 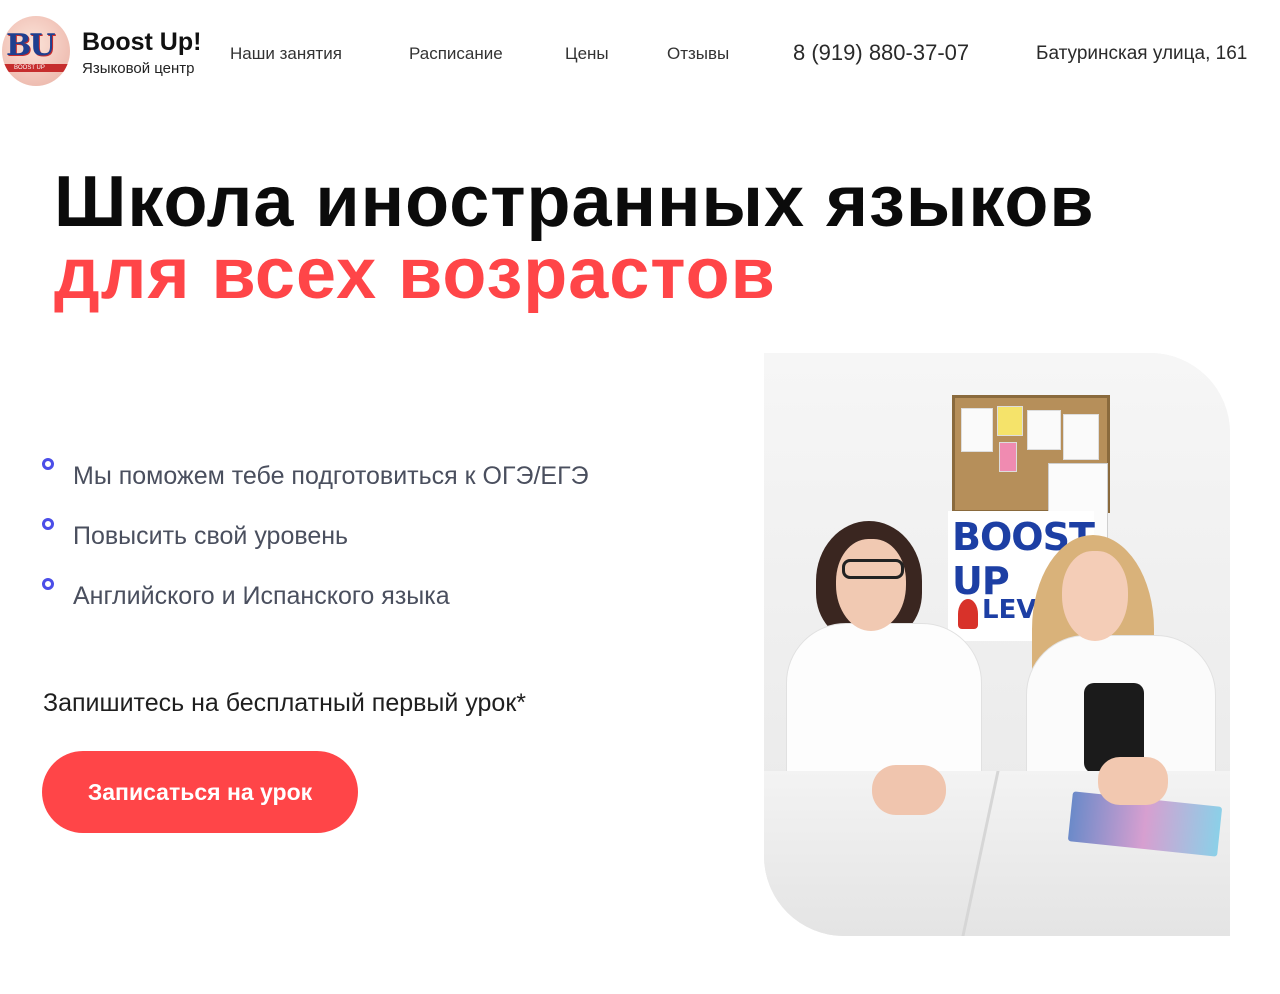 I want to click on hero-title-accent: для всех возрастов, so click(x=415, y=274).